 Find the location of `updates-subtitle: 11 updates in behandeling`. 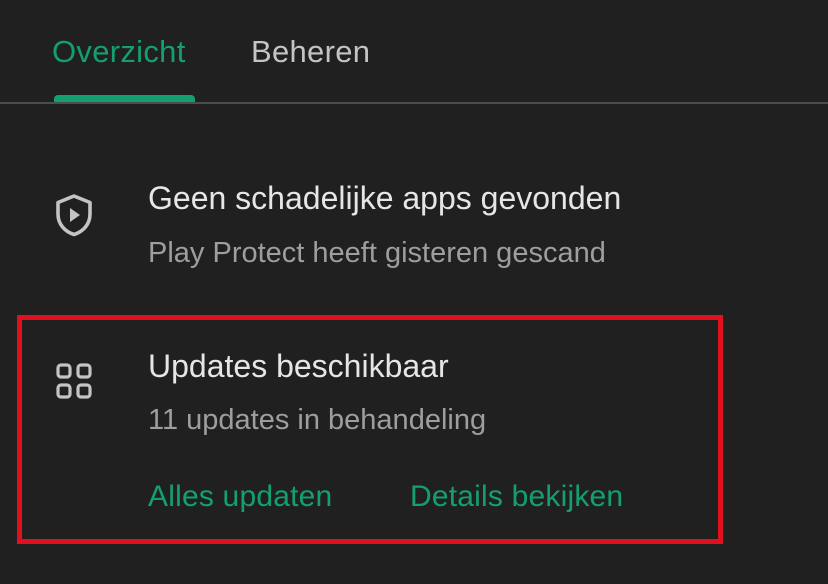

updates-subtitle: 11 updates in behandeling is located at coordinates (317, 420).